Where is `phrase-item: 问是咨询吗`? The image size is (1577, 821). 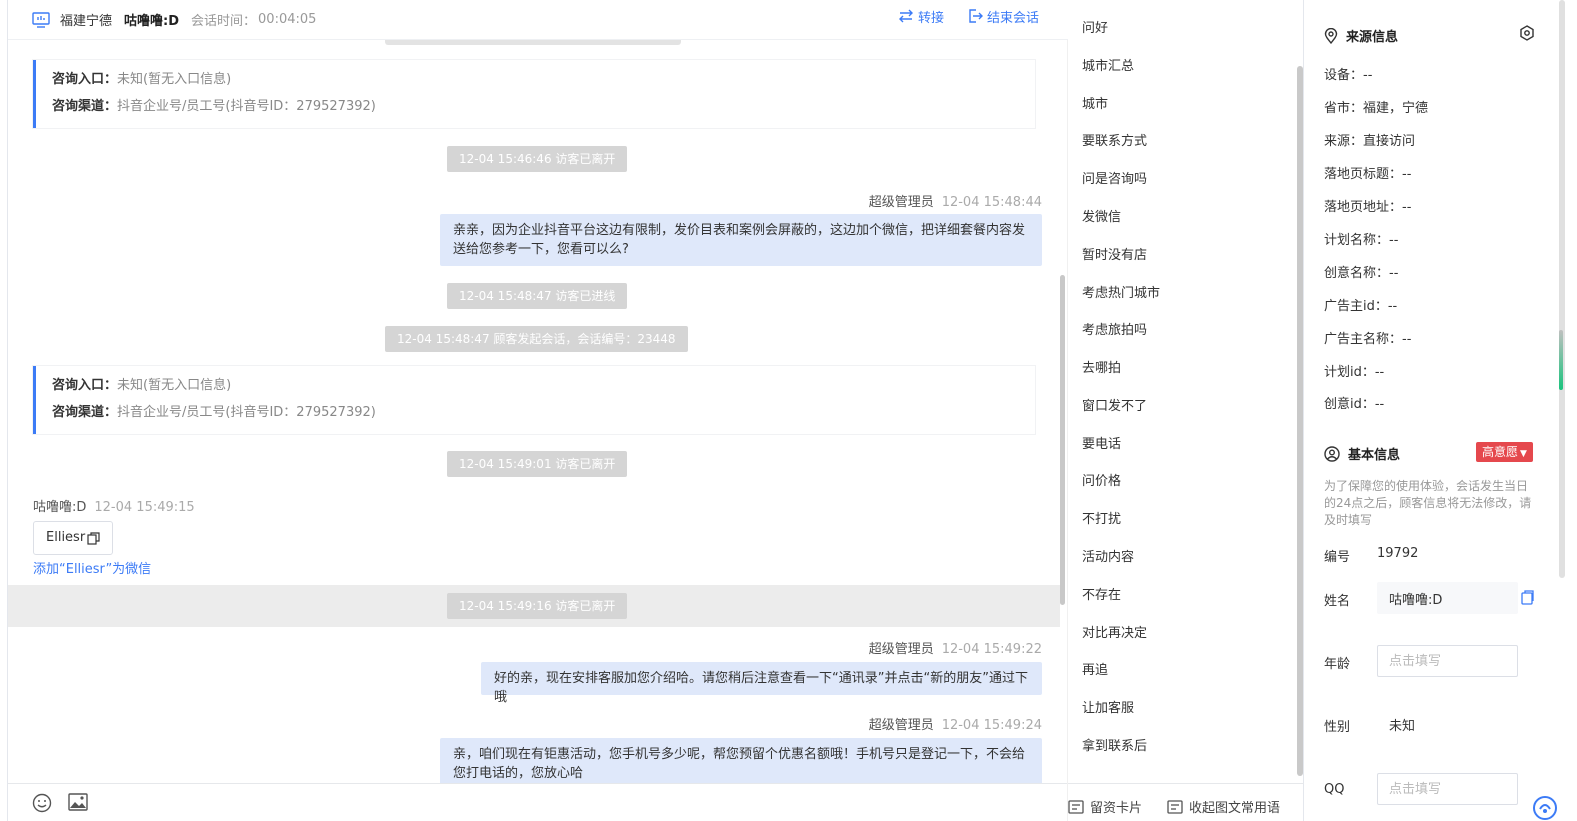
phrase-item: 问是咨询吗 is located at coordinates (1114, 177).